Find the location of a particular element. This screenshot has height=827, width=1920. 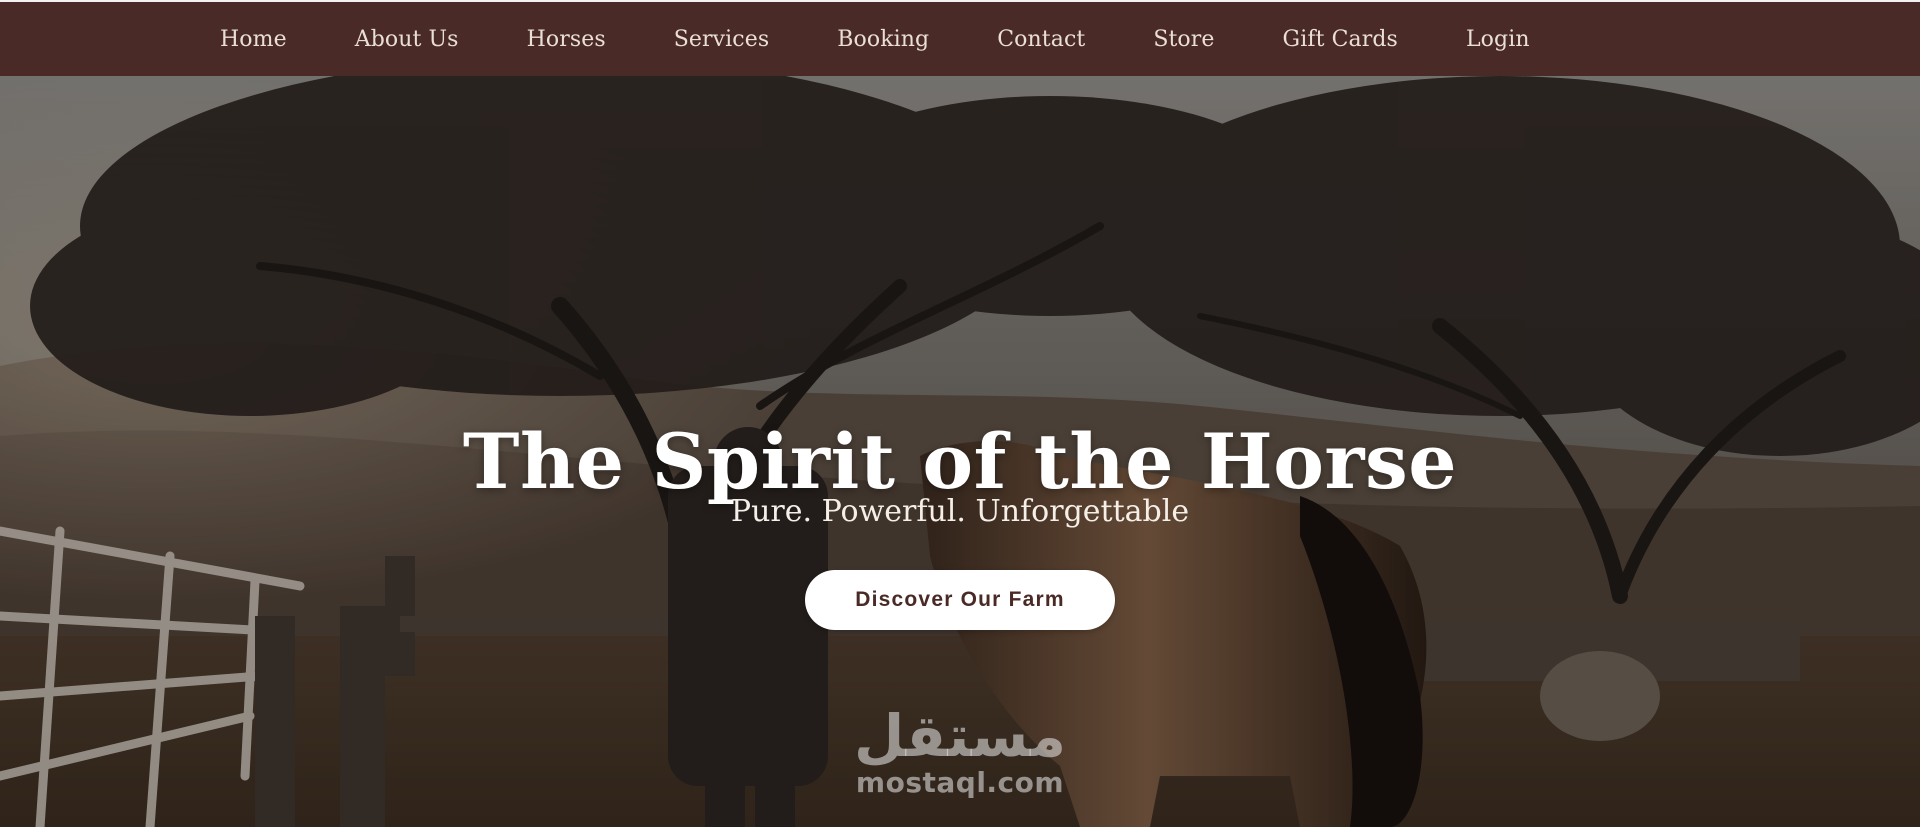

nav-item-about-us: About Us is located at coordinates (407, 39).